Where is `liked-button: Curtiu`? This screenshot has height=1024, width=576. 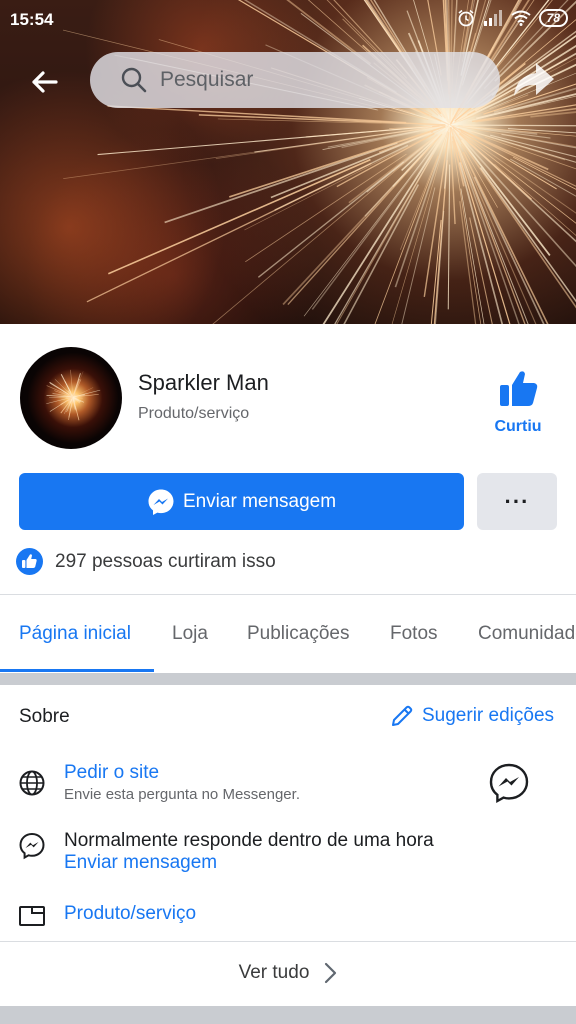 liked-button: Curtiu is located at coordinates (518, 404).